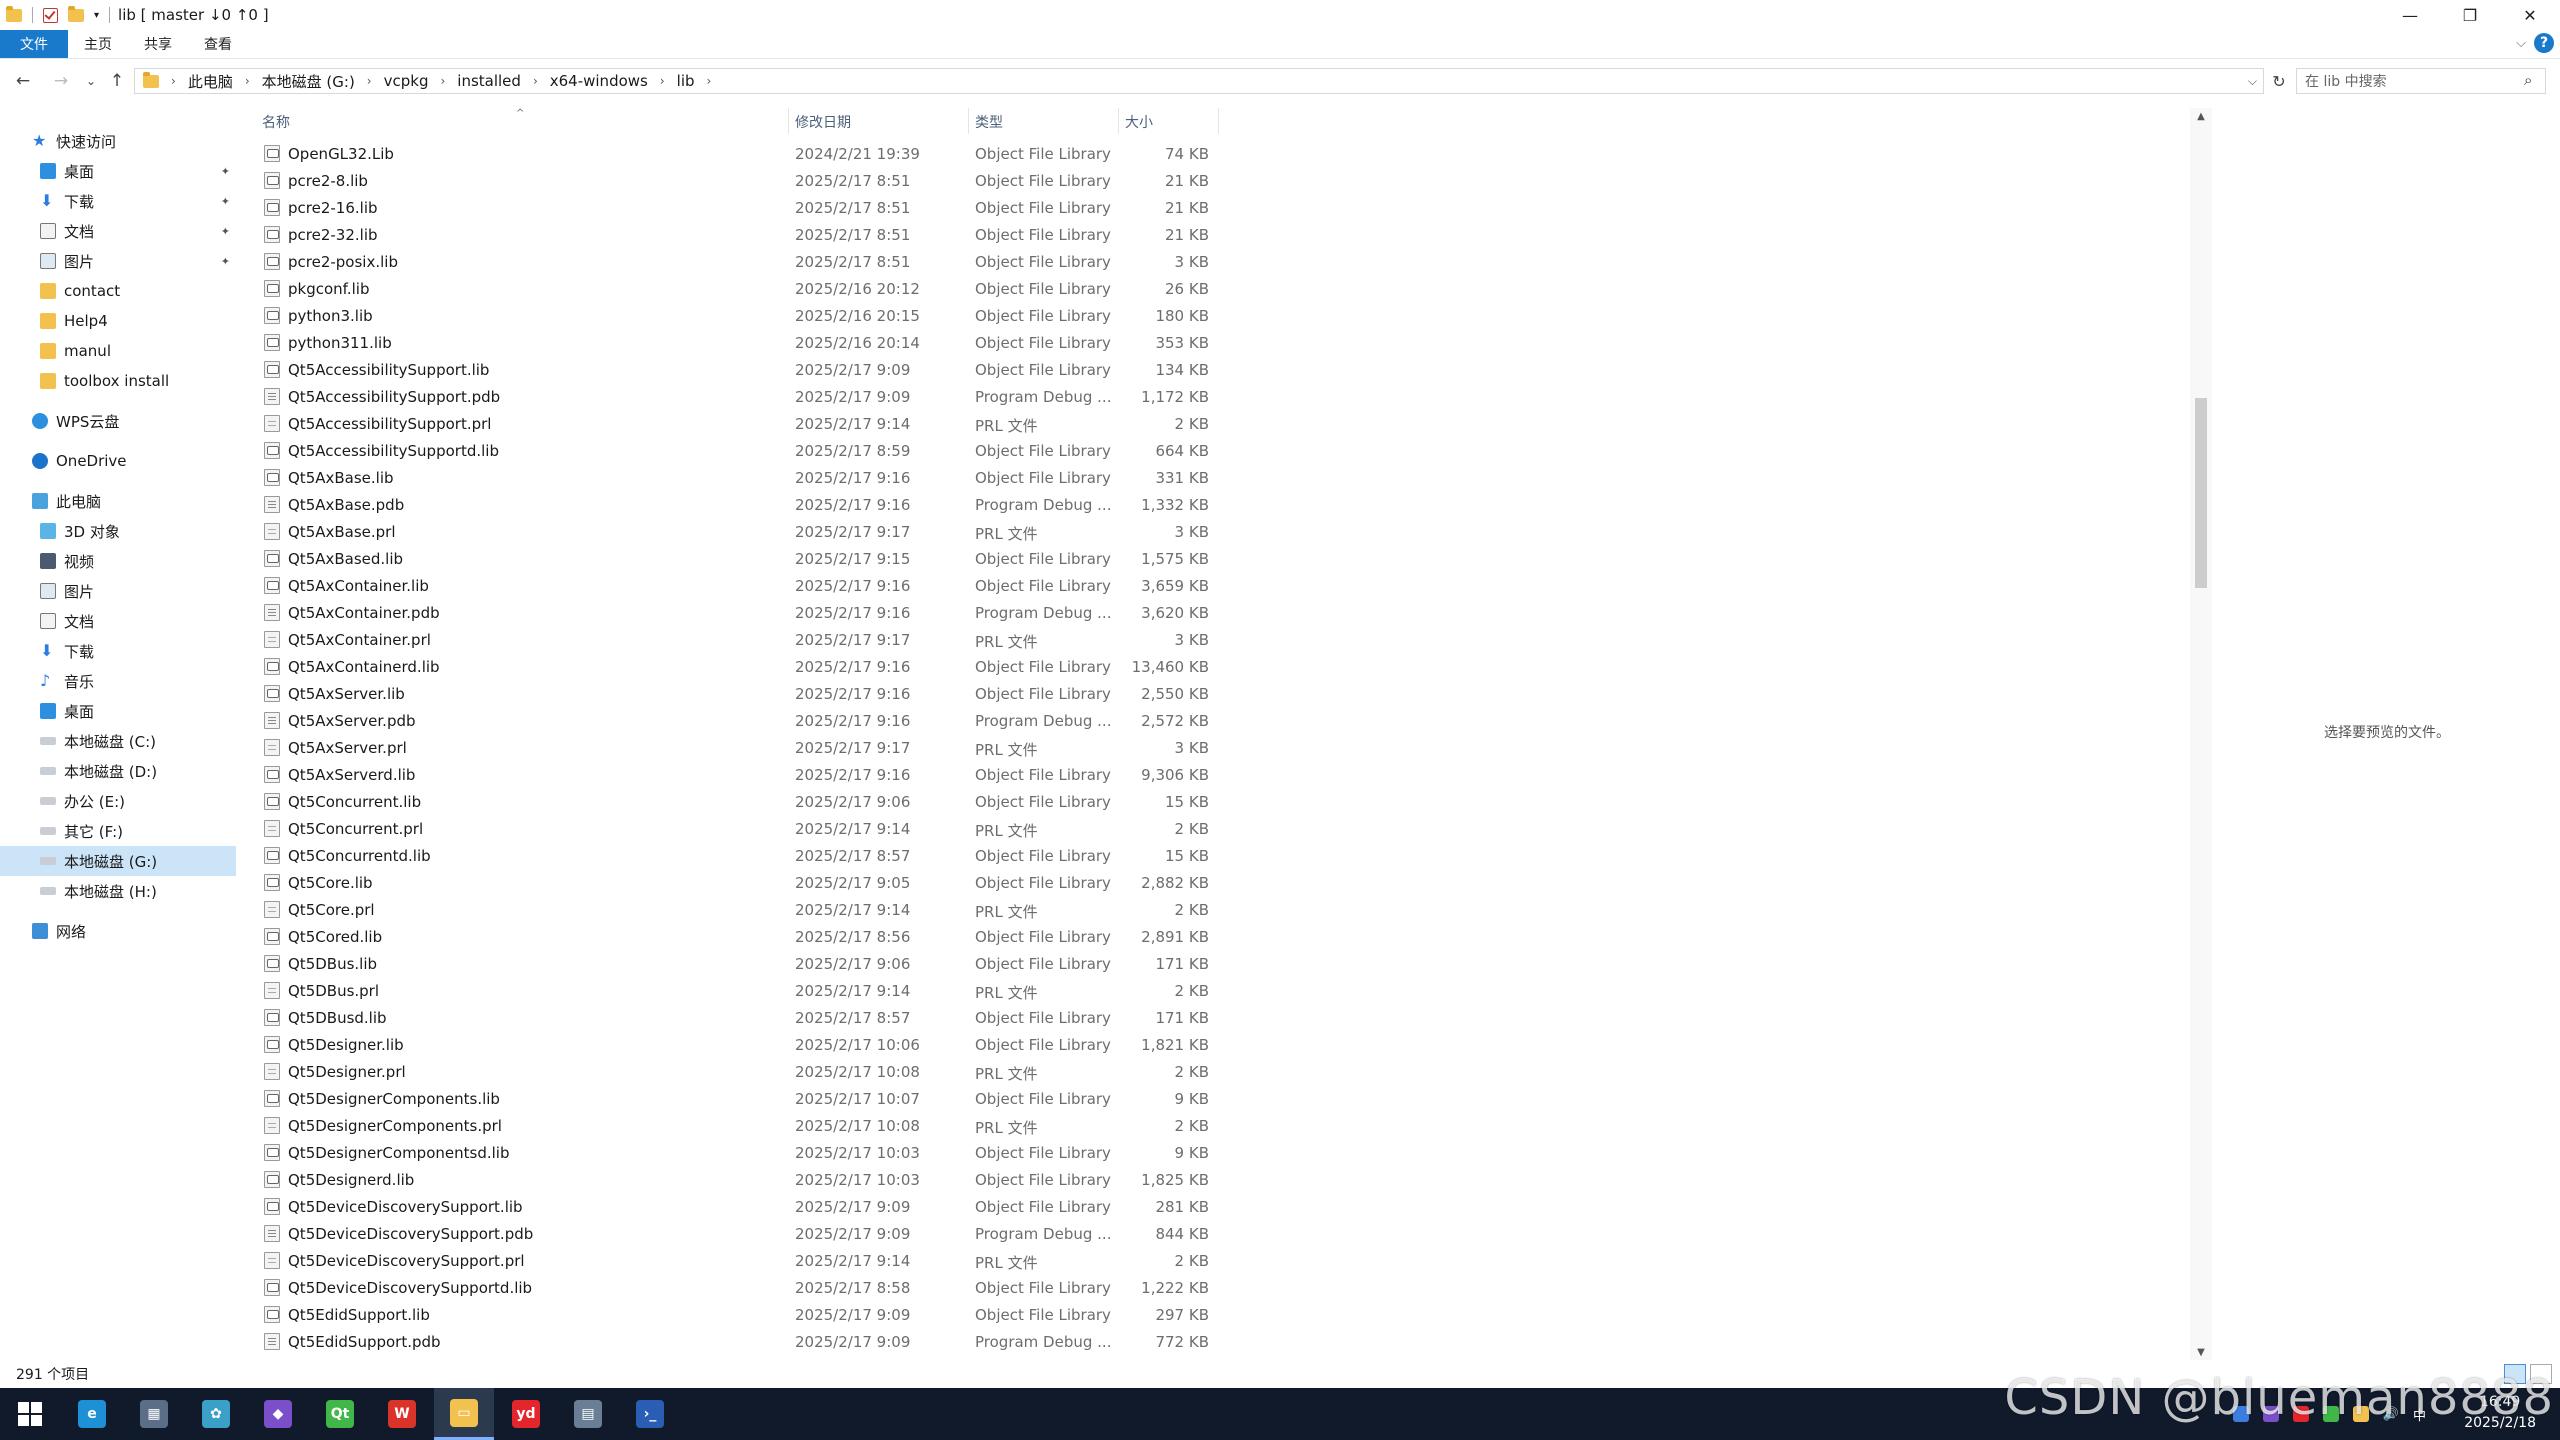 This screenshot has height=1440, width=2560. What do you see at coordinates (34, 44) in the screenshot?
I see `tab-file: 文件` at bounding box center [34, 44].